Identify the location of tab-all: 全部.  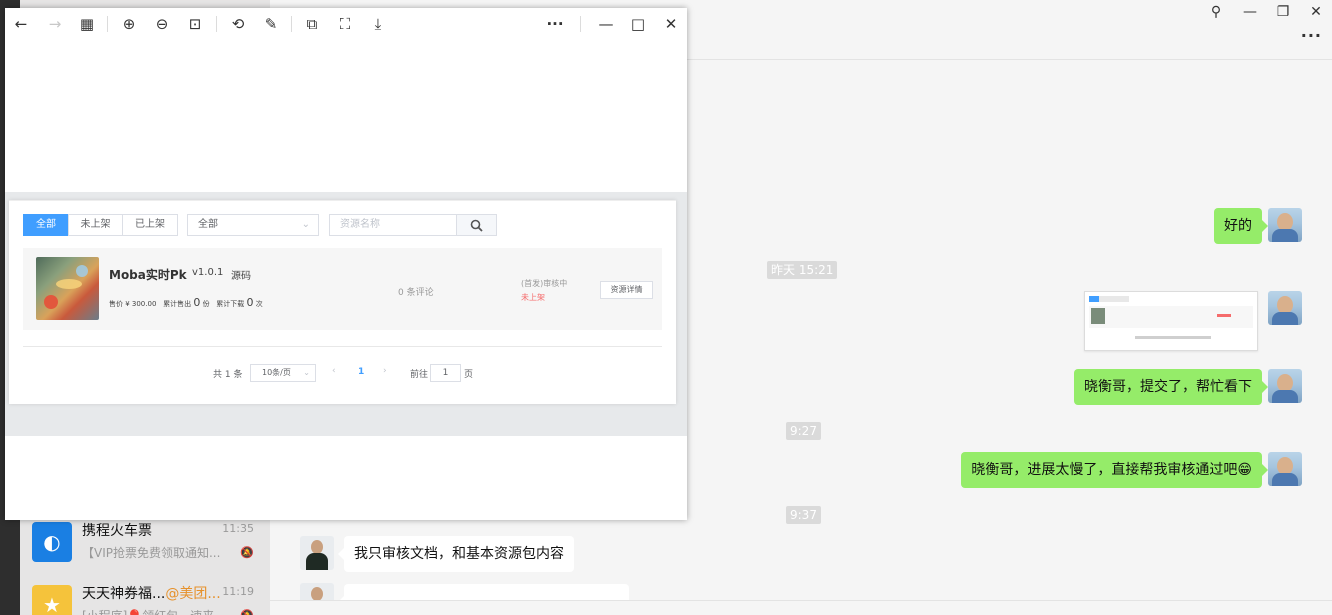
(46, 225).